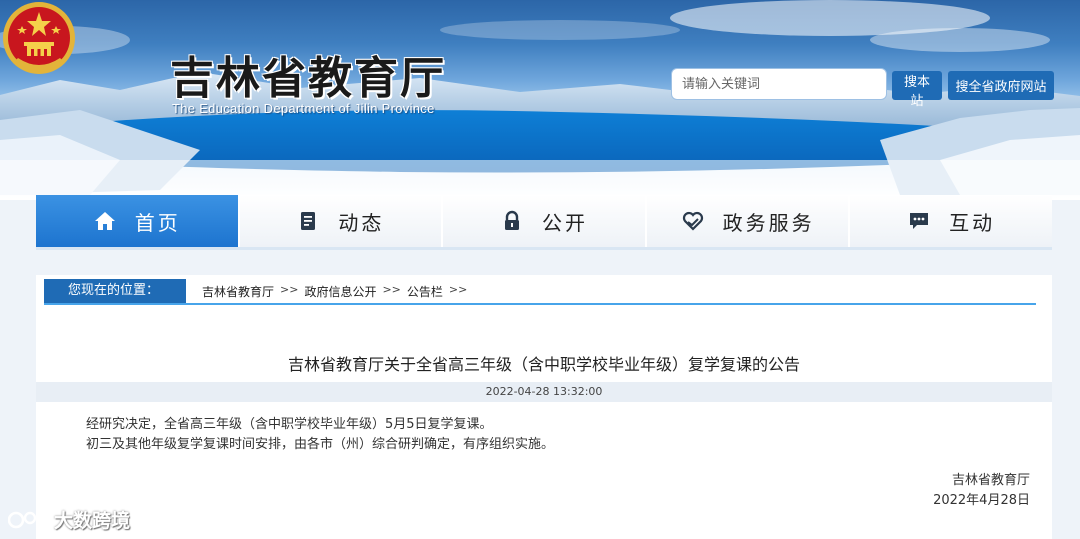  Describe the element at coordinates (768, 222) in the screenshot. I see `nav-item-label: 政务服务` at that location.